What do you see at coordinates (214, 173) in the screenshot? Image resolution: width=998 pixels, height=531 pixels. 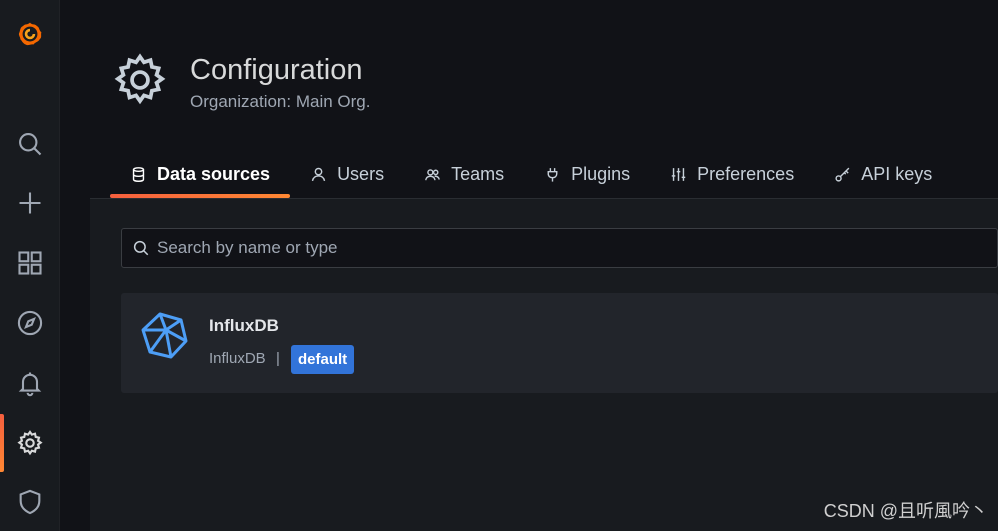 I see `tab-label: Data sources` at bounding box center [214, 173].